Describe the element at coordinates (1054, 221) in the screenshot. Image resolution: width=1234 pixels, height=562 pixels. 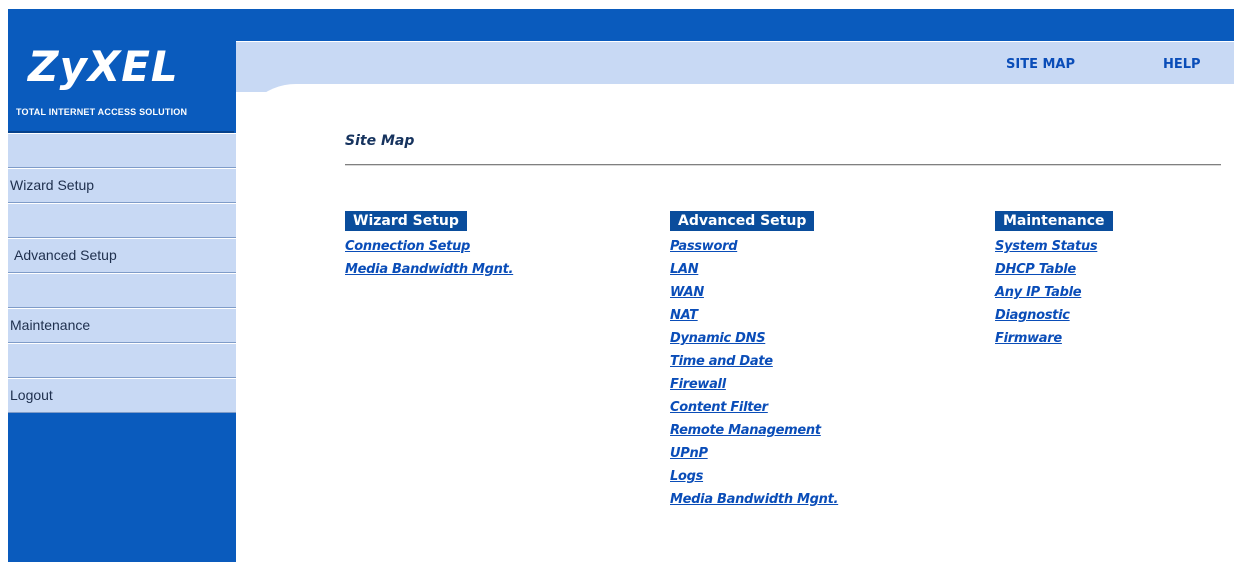
I see `column-header: Maintenance` at that location.